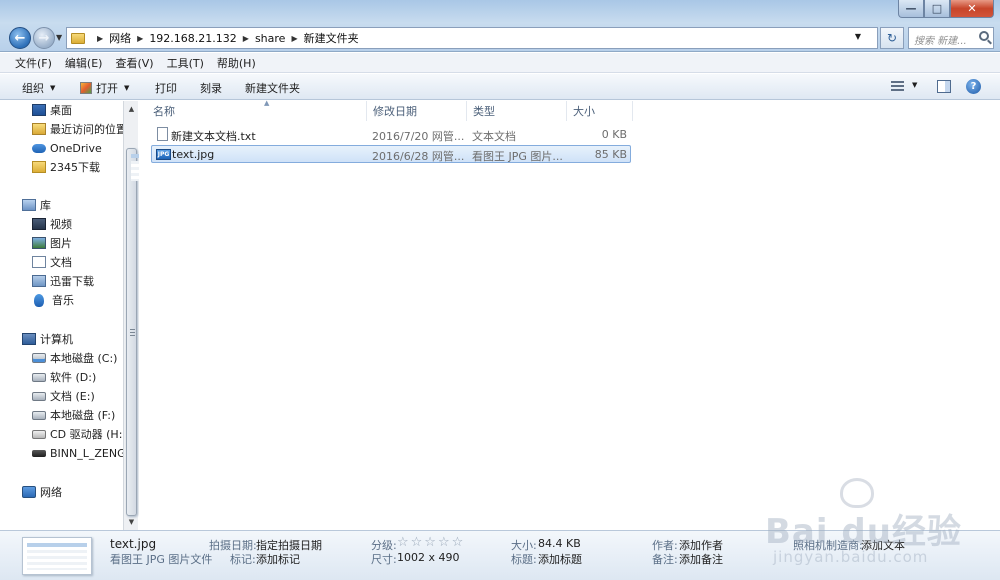  What do you see at coordinates (192, 38) in the screenshot?
I see `breadcrumb-host: 192.168.21.132` at bounding box center [192, 38].